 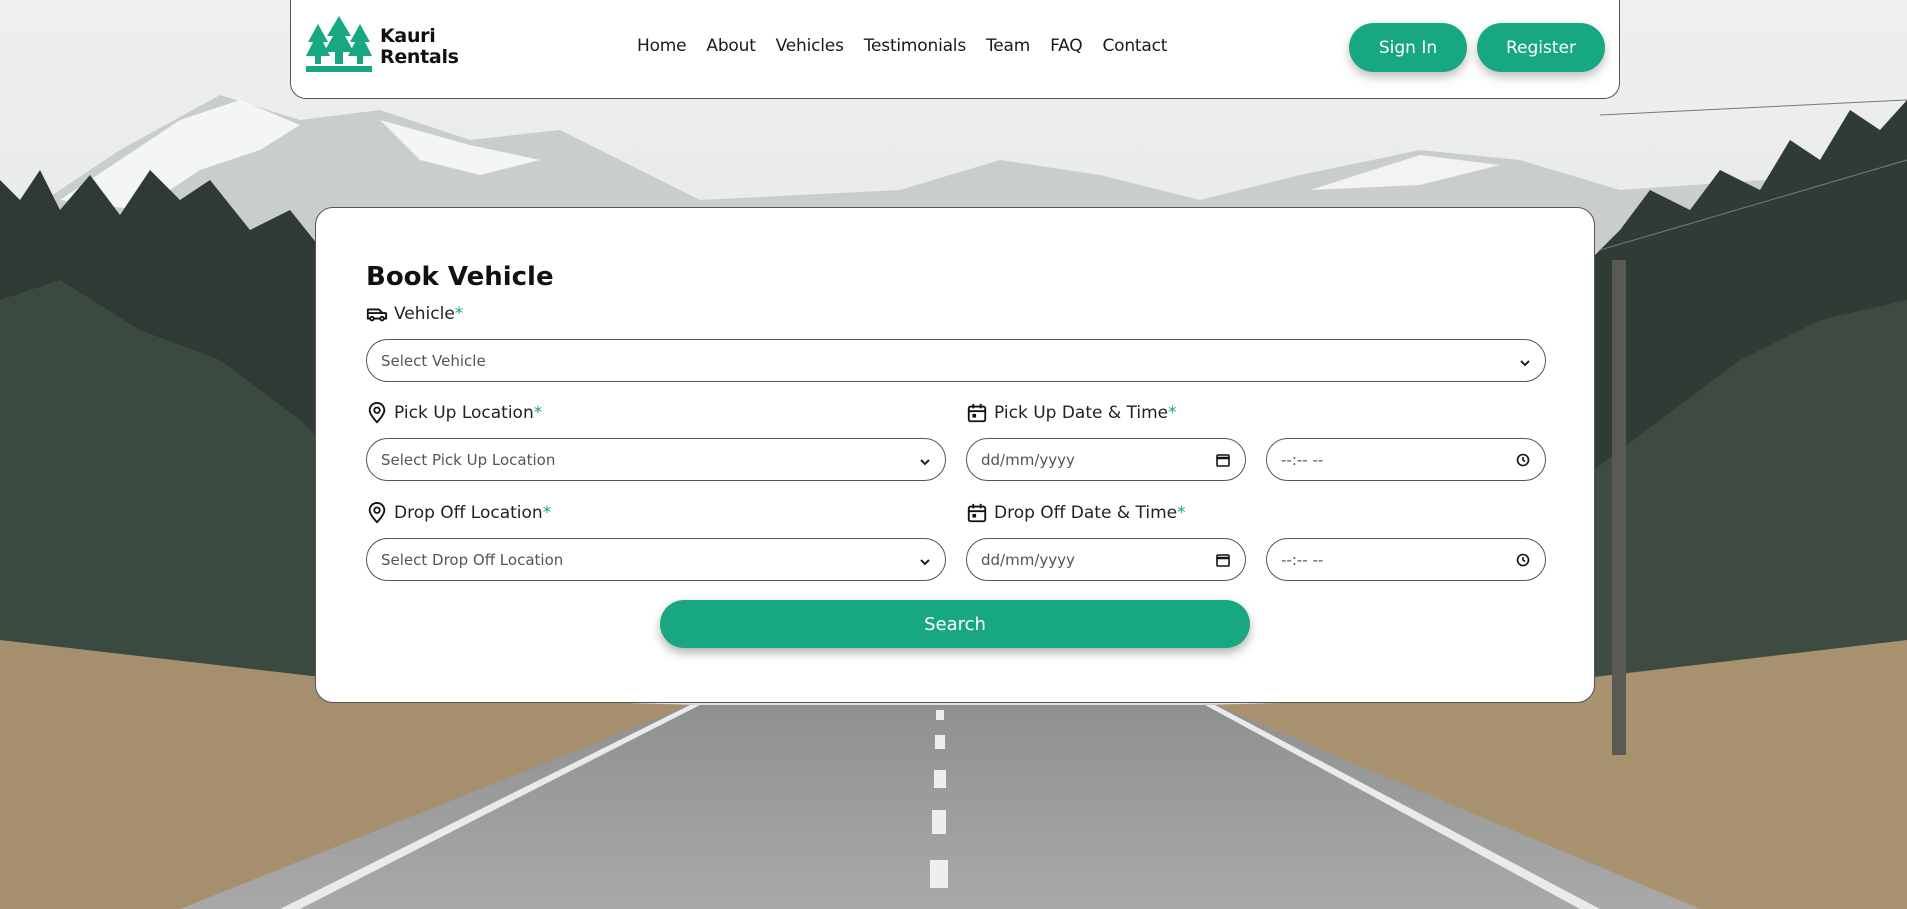 I want to click on search-button: Search, so click(x=955, y=624).